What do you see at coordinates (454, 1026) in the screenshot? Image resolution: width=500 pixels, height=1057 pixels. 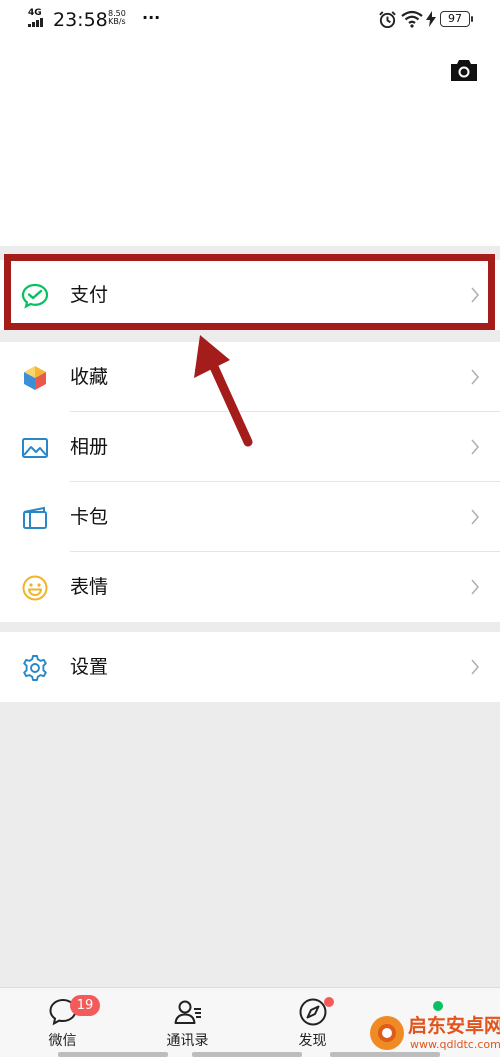 I see `watermark-title: 启东安卓网` at bounding box center [454, 1026].